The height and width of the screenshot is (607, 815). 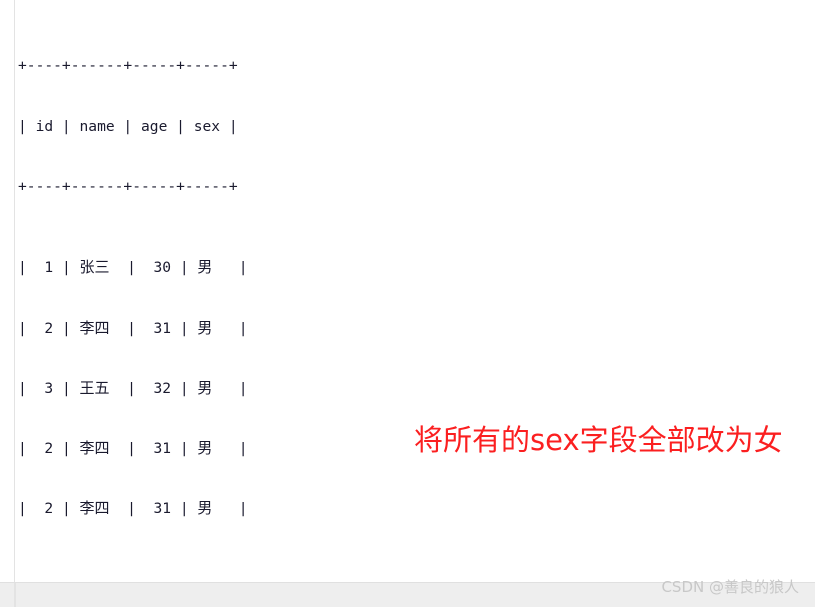 I want to click on table-row: | 1 | 张三 | 30 | 男 |, so click(x=133, y=267).